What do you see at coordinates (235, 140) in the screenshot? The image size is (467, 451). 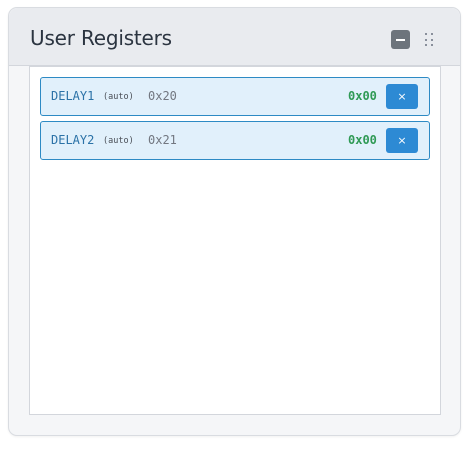 I see `register-row-delay2: DELAY2 (auto) 0x21 0x00 ×` at bounding box center [235, 140].